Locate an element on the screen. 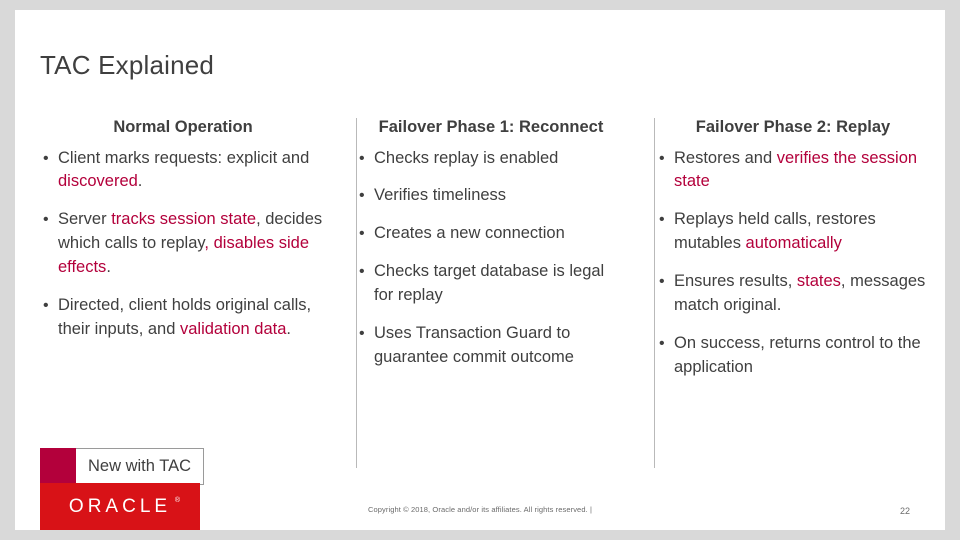  bullet-text: Checks replay is enabled is located at coordinates (466, 157).